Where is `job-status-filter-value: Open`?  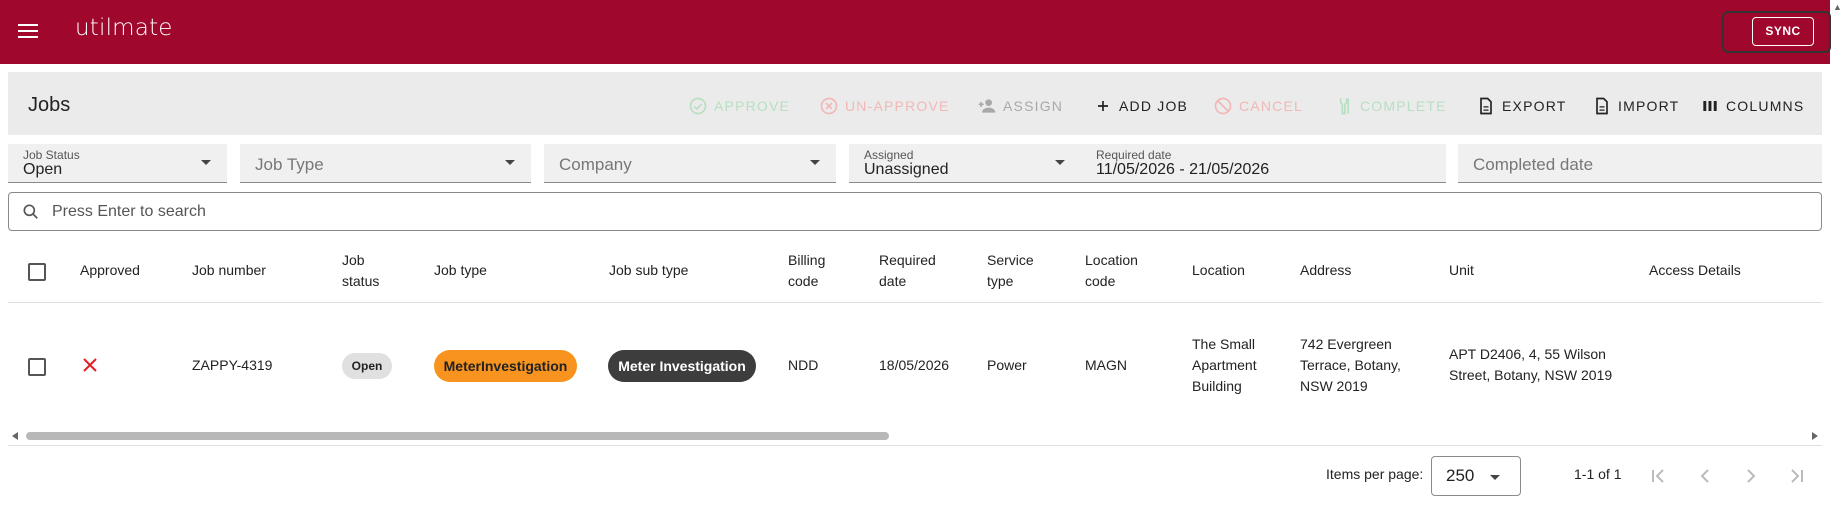
job-status-filter-value: Open is located at coordinates (43, 169).